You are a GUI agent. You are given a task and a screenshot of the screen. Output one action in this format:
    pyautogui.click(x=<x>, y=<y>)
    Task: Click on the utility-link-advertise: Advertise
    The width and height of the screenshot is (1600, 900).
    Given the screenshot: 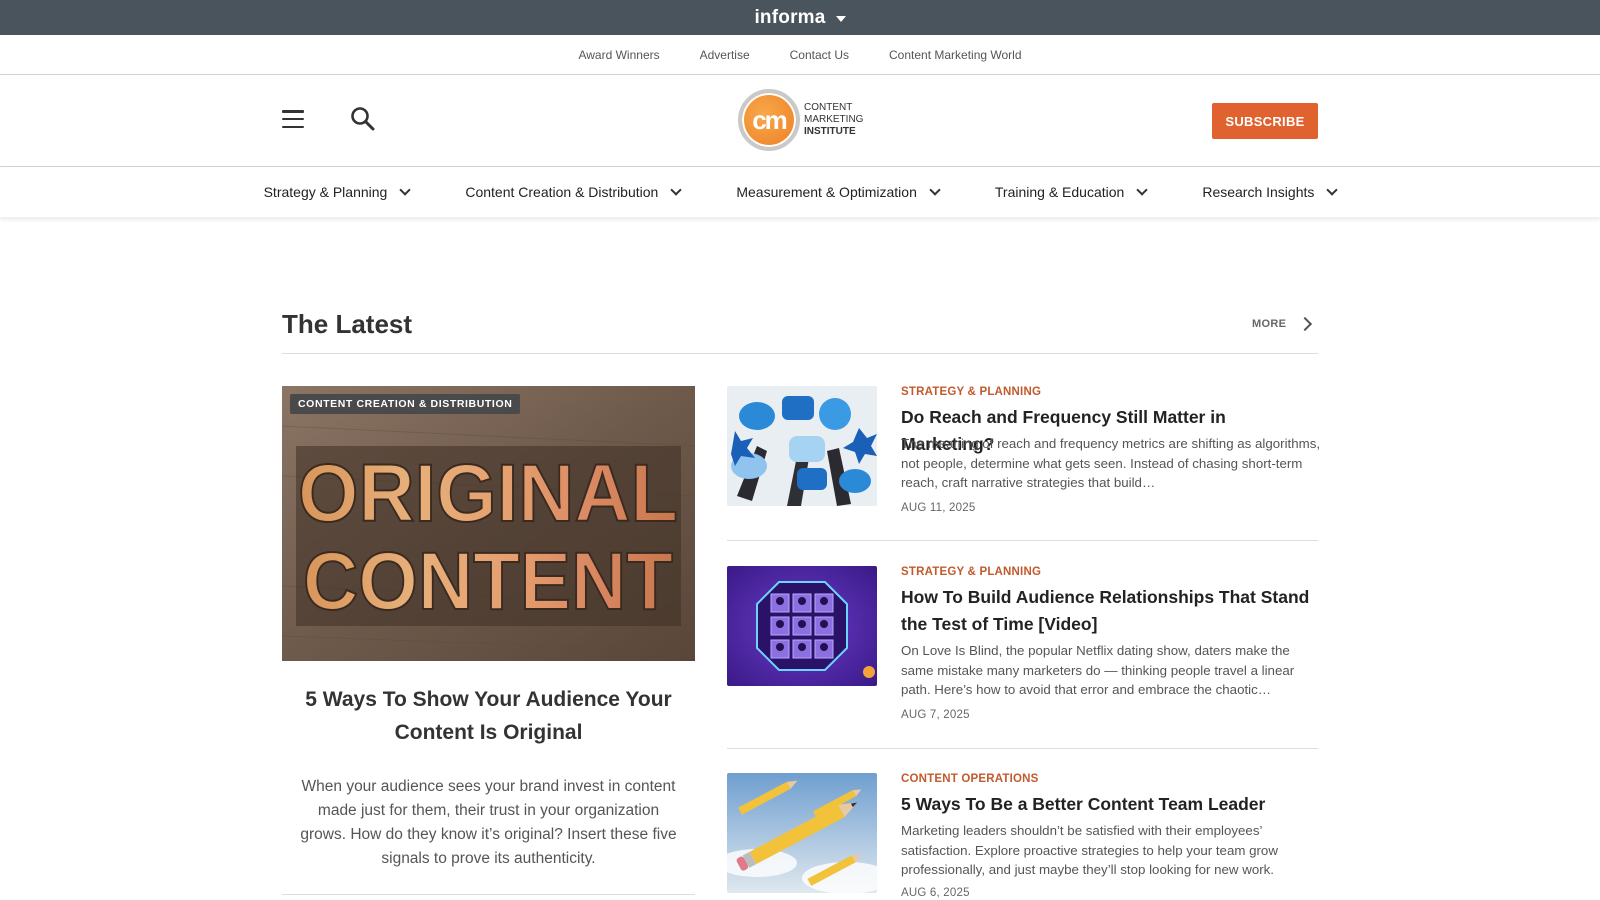 What is the action you would take?
    pyautogui.click(x=725, y=55)
    